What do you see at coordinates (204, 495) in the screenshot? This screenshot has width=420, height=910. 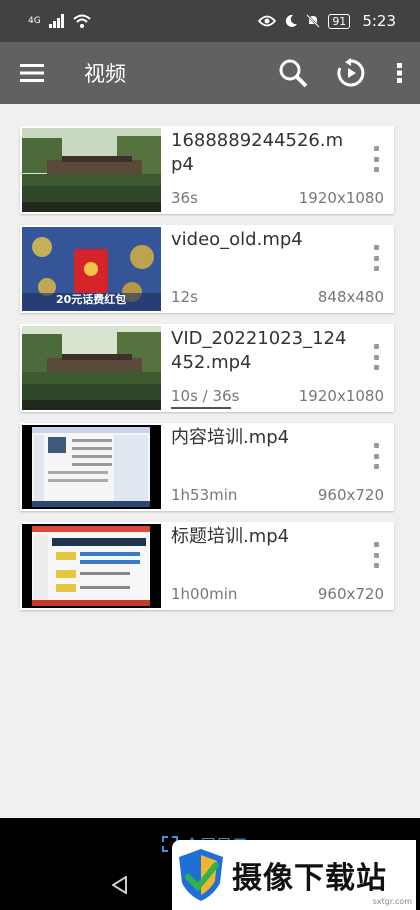 I see `video-duration: 1h53min` at bounding box center [204, 495].